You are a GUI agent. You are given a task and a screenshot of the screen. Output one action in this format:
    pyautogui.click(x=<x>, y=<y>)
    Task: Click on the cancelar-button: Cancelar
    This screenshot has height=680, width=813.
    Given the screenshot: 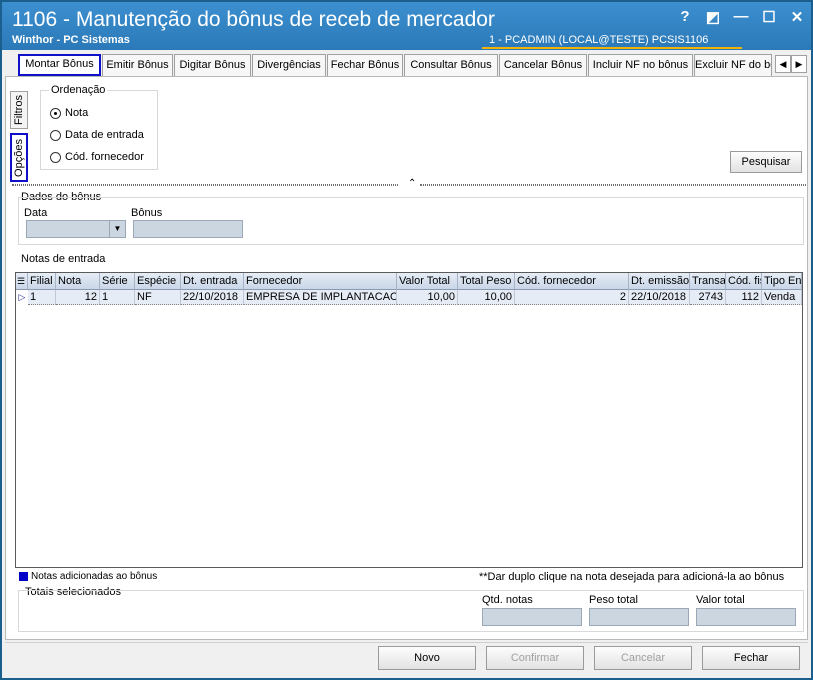 What is the action you would take?
    pyautogui.click(x=643, y=658)
    